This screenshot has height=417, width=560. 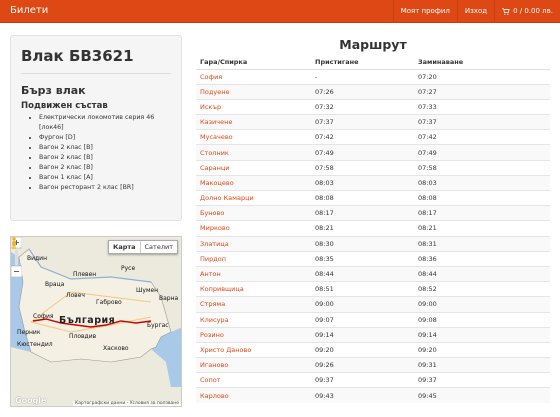 I want to click on table-row: Искър 07:32 07:33, so click(x=373, y=106).